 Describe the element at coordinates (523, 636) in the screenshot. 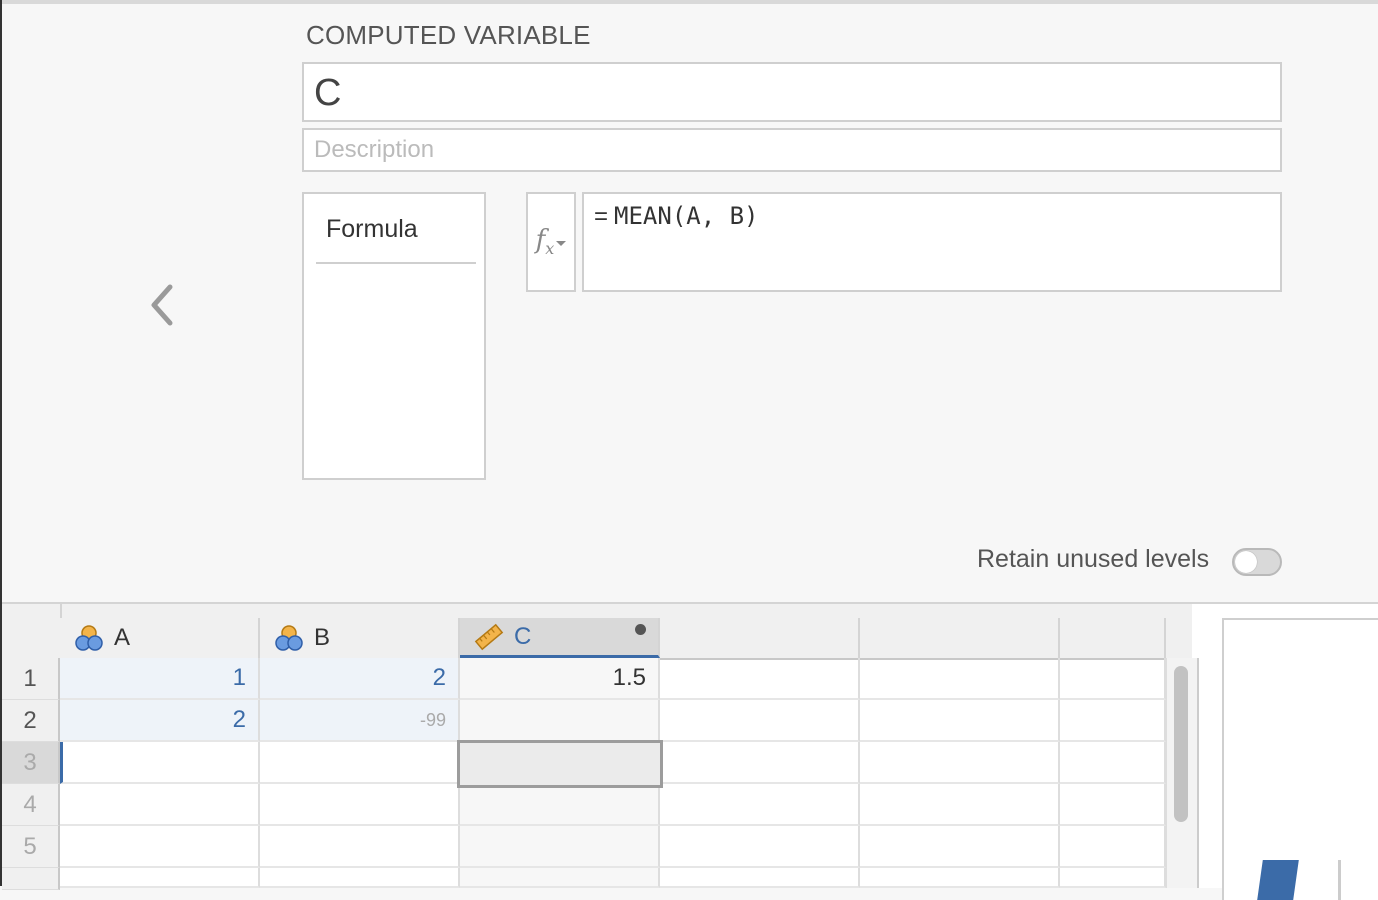

I see `column-name-c: C` at that location.